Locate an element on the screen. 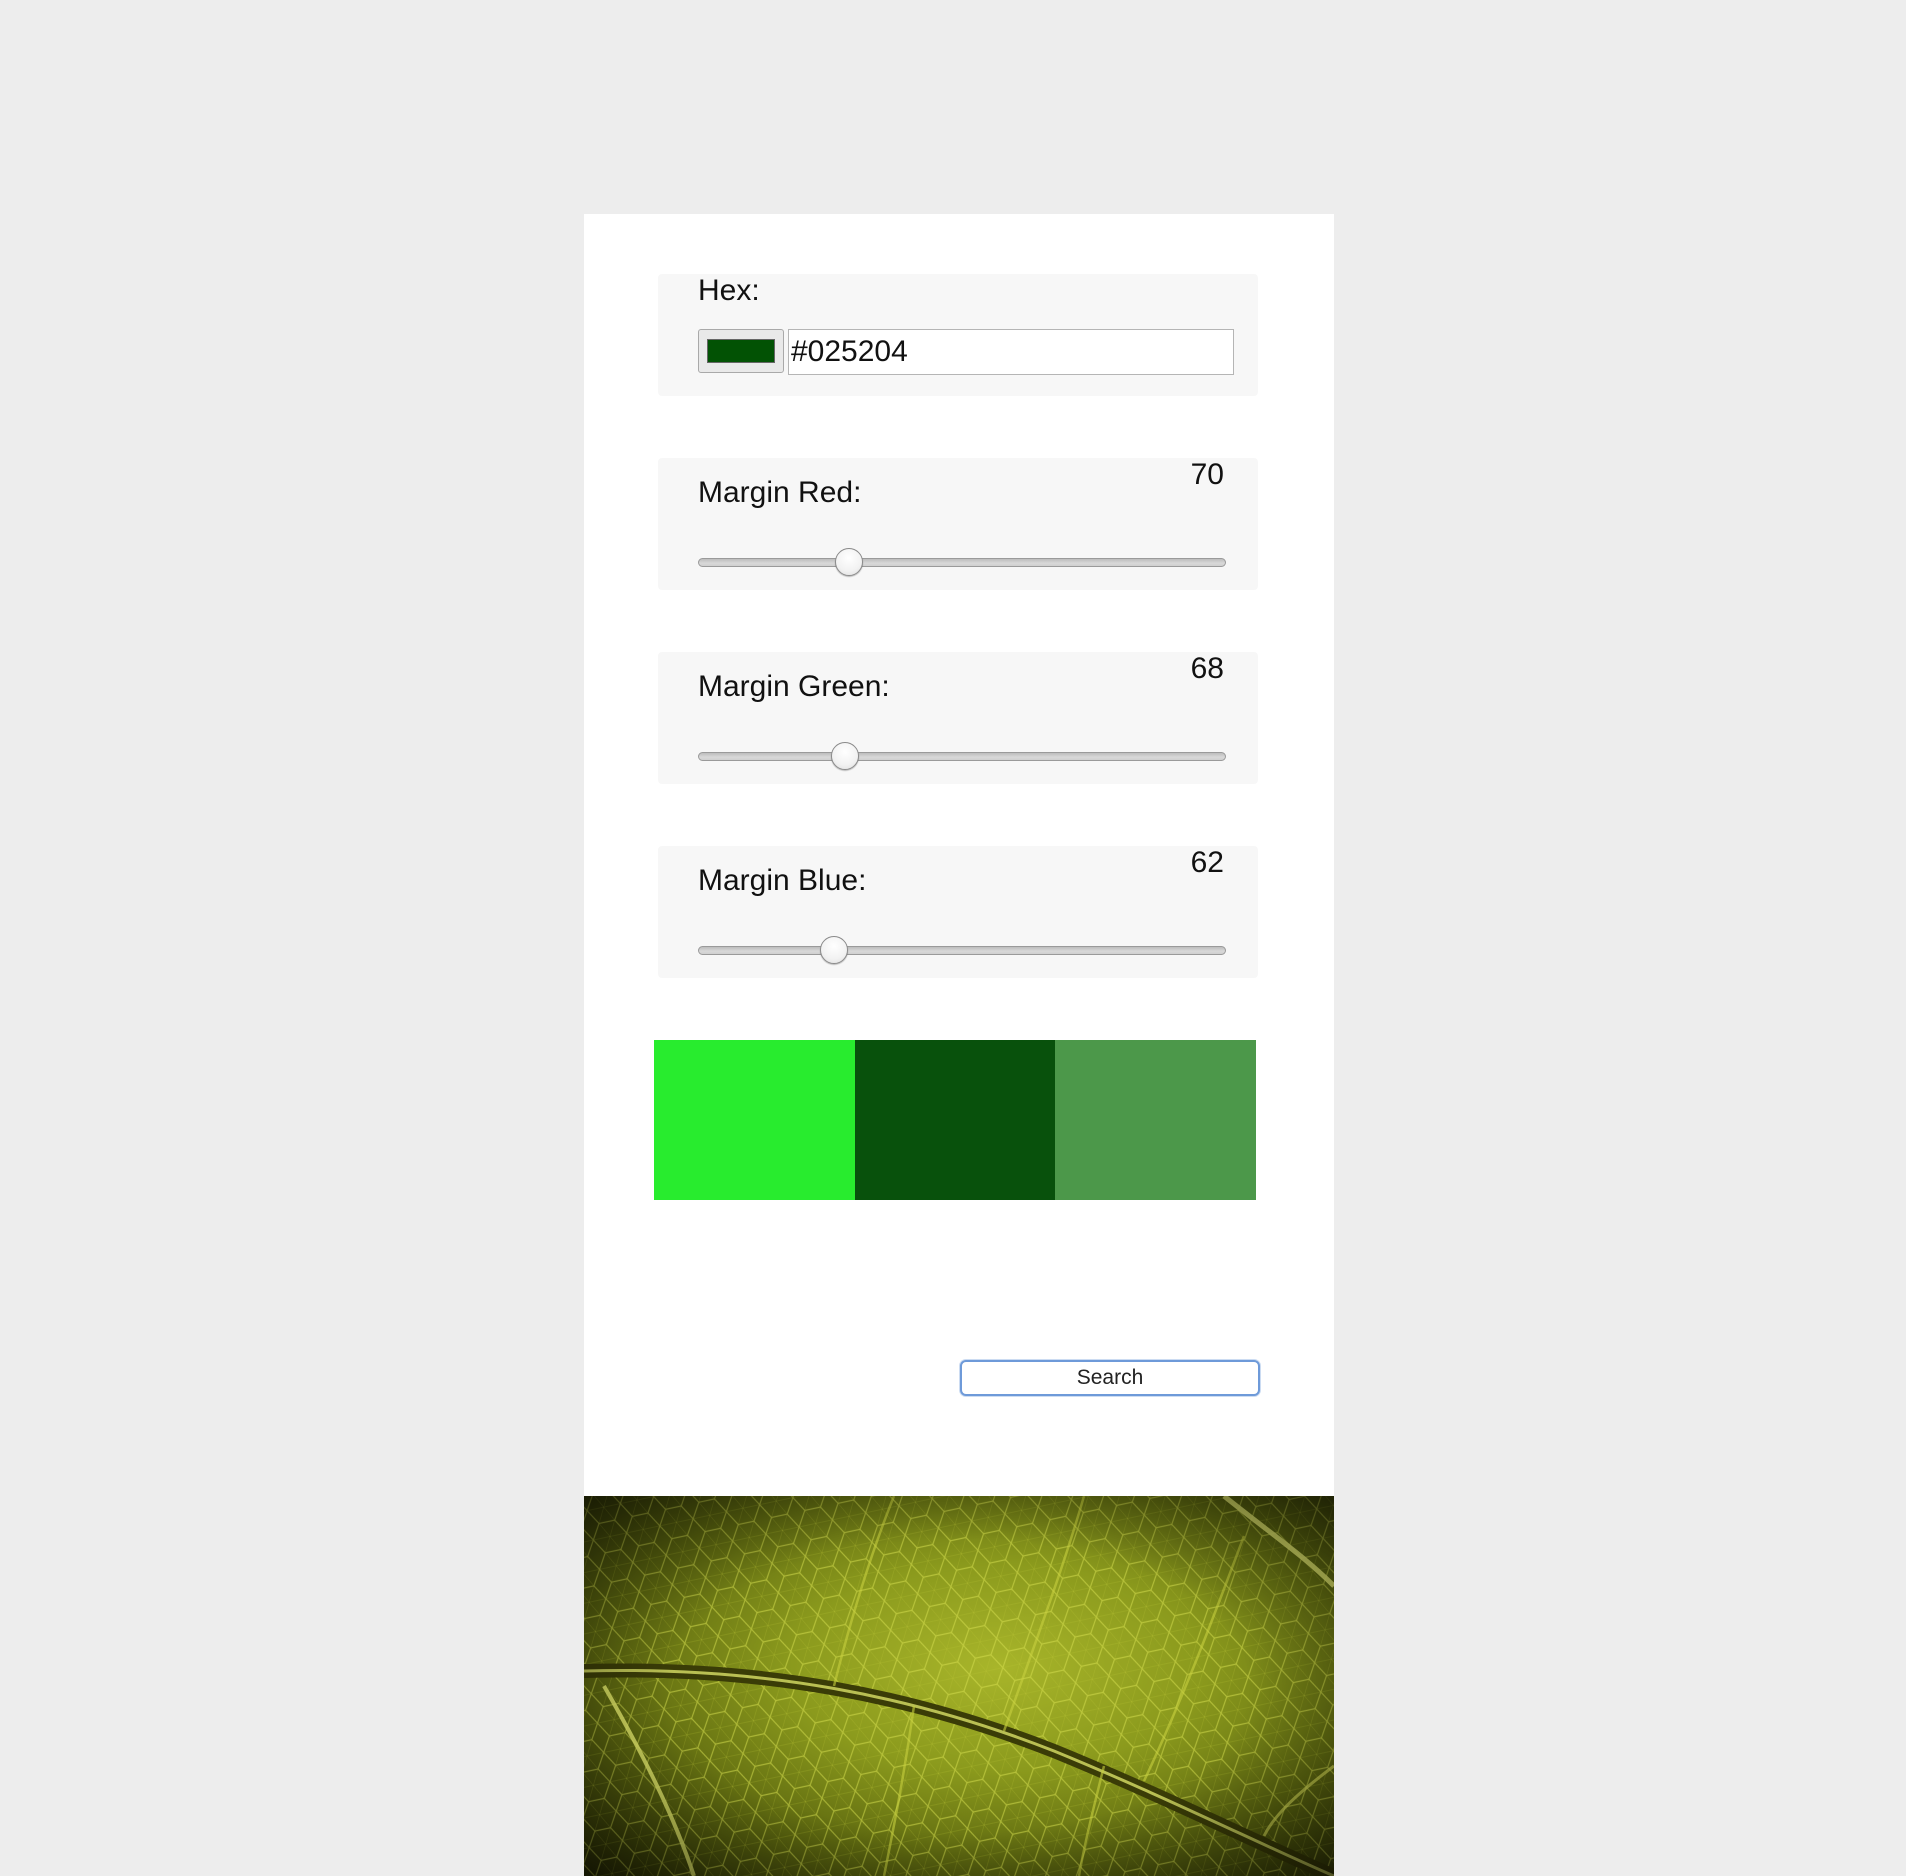 The image size is (1906, 1876). margin-red-slider is located at coordinates (962, 563).